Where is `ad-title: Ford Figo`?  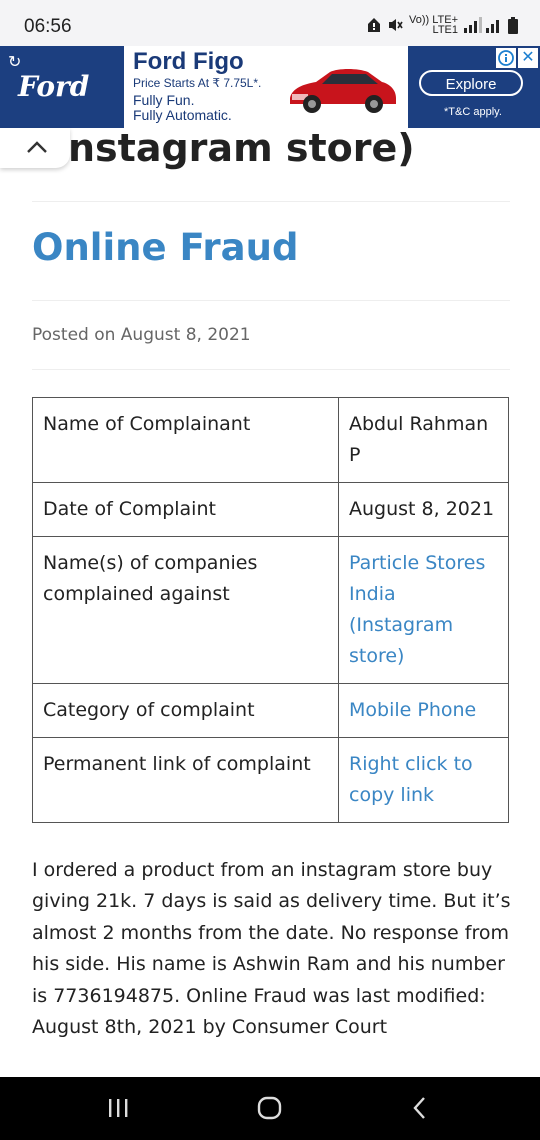
ad-title: Ford Figo is located at coordinates (188, 61).